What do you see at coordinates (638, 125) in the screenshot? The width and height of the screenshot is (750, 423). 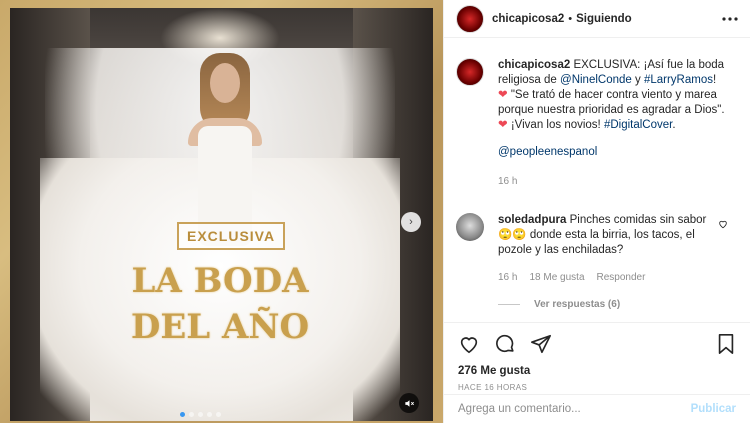 I see `hashtag-link: #DigitalCover` at bounding box center [638, 125].